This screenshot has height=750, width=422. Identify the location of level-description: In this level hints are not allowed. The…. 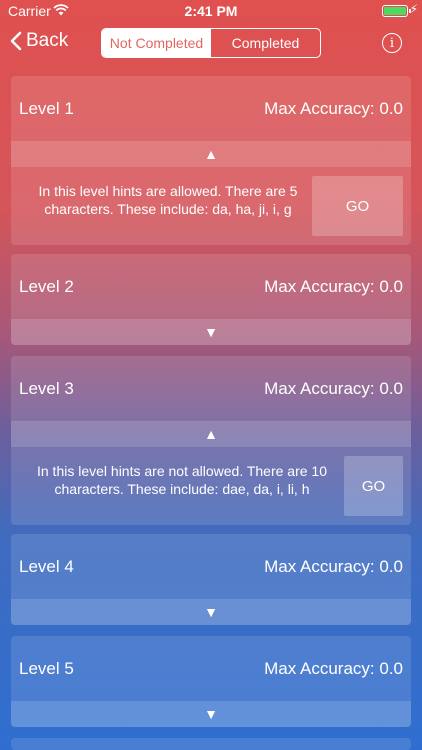
(182, 480).